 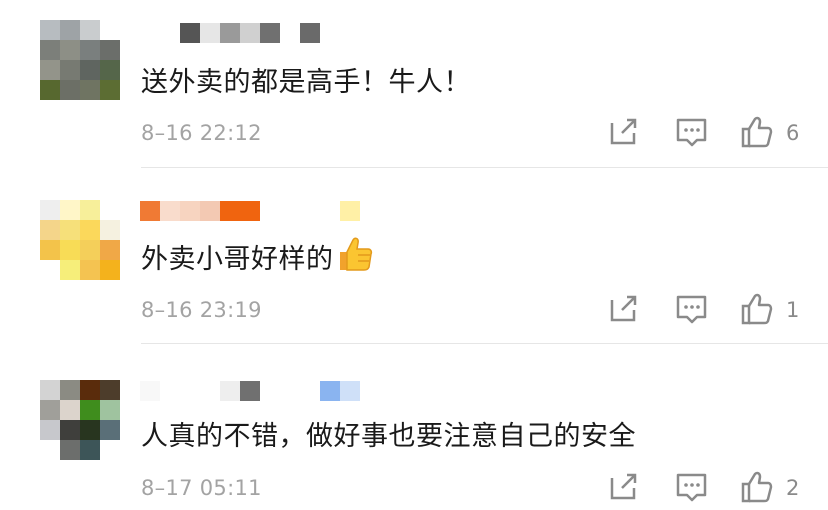 I want to click on comment-actions: 2, so click(x=710, y=490).